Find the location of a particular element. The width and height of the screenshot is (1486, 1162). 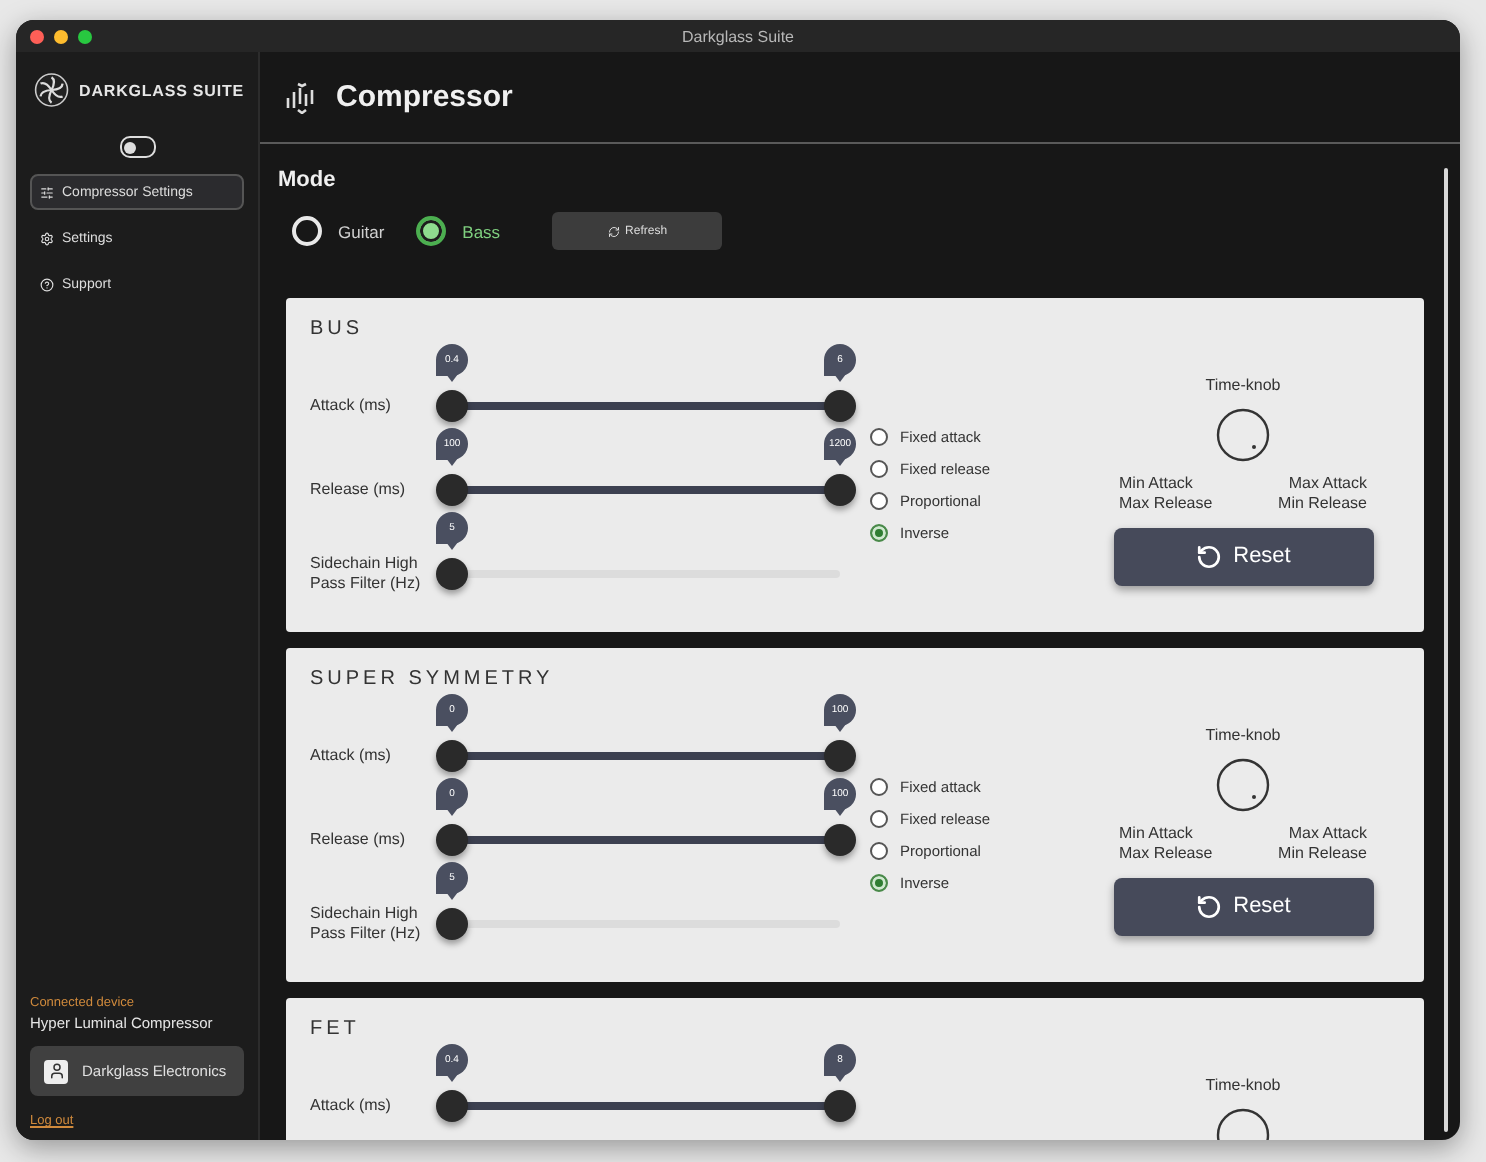

window-title: Darkglass Suite is located at coordinates (738, 36).